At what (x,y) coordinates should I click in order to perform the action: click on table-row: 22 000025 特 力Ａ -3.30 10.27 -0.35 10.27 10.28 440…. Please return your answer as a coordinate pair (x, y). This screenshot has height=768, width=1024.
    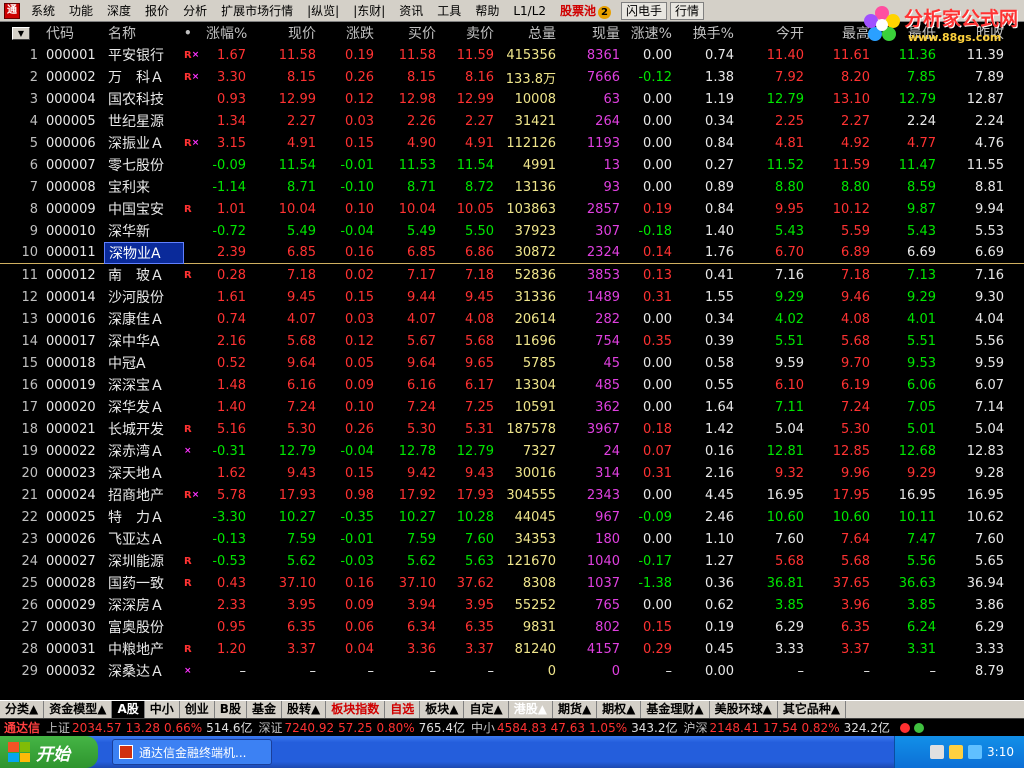
    Looking at the image, I should click on (512, 517).